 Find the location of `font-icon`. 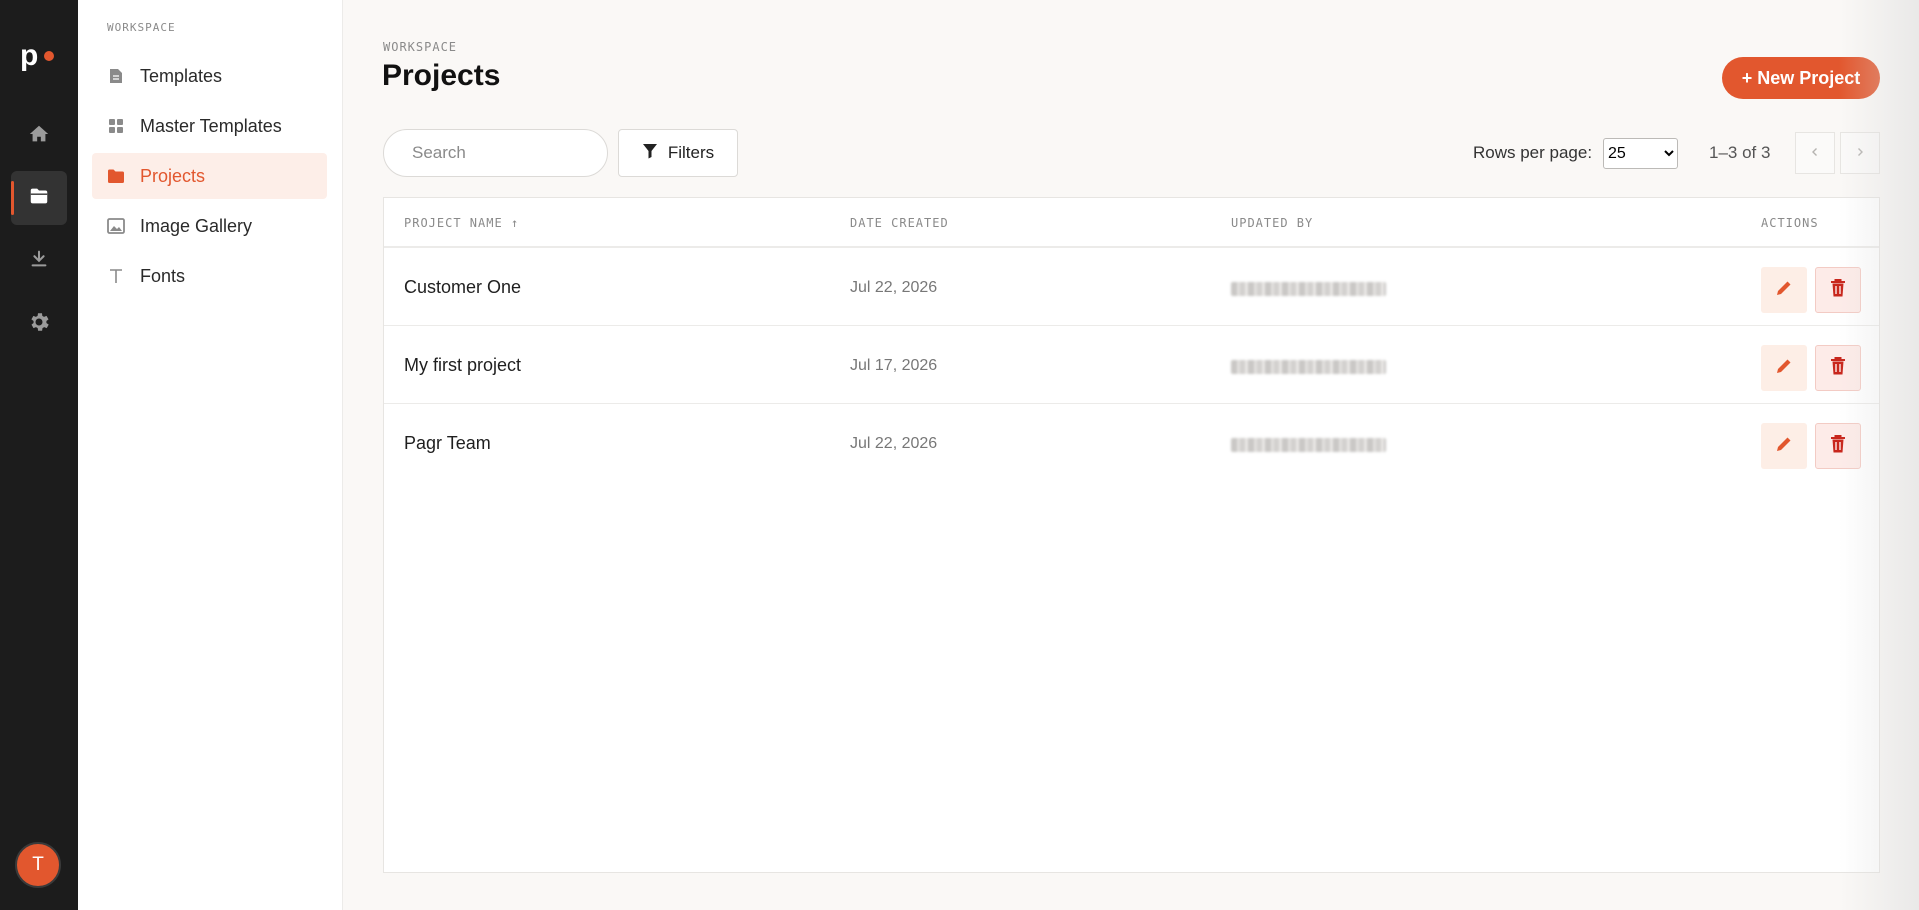

font-icon is located at coordinates (116, 276).